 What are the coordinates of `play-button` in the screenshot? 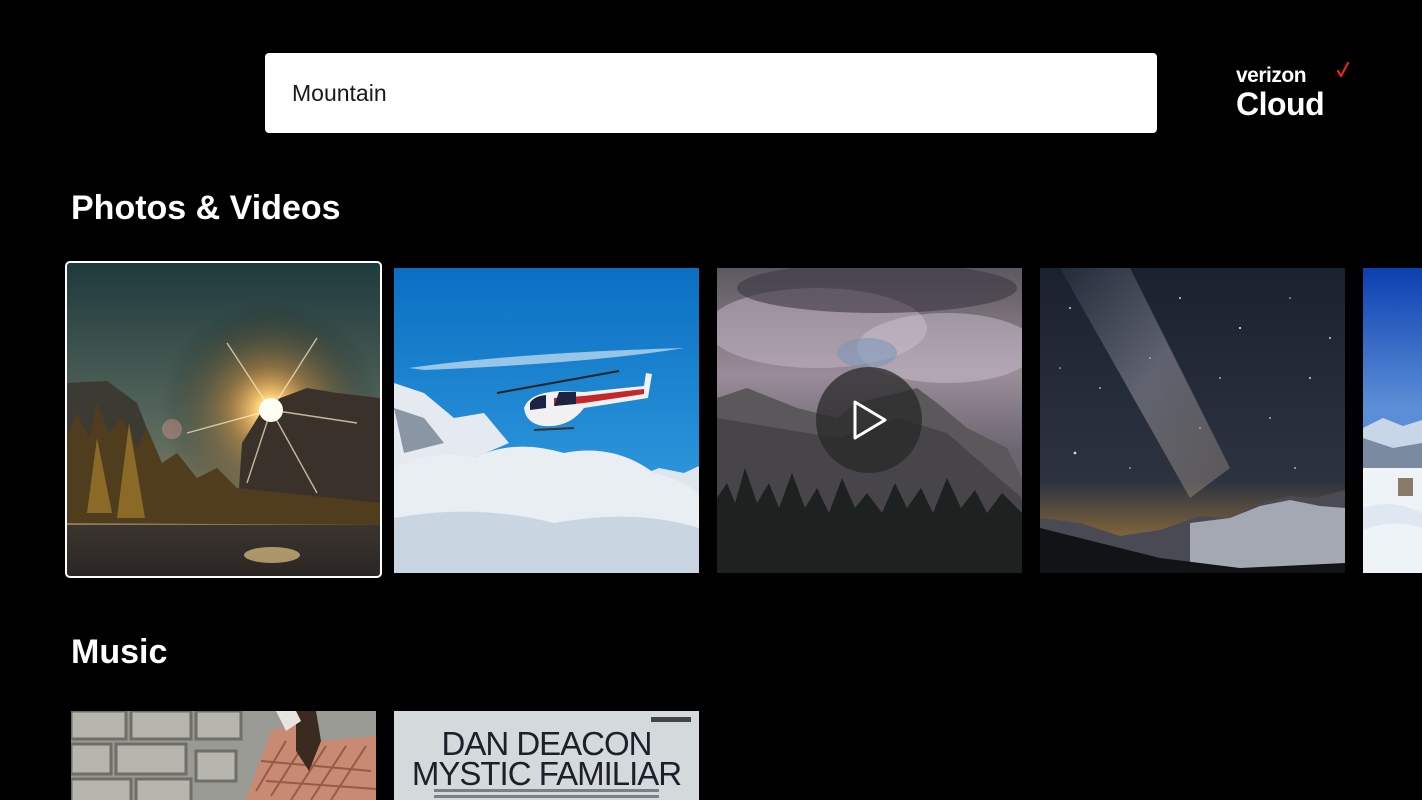 It's located at (869, 420).